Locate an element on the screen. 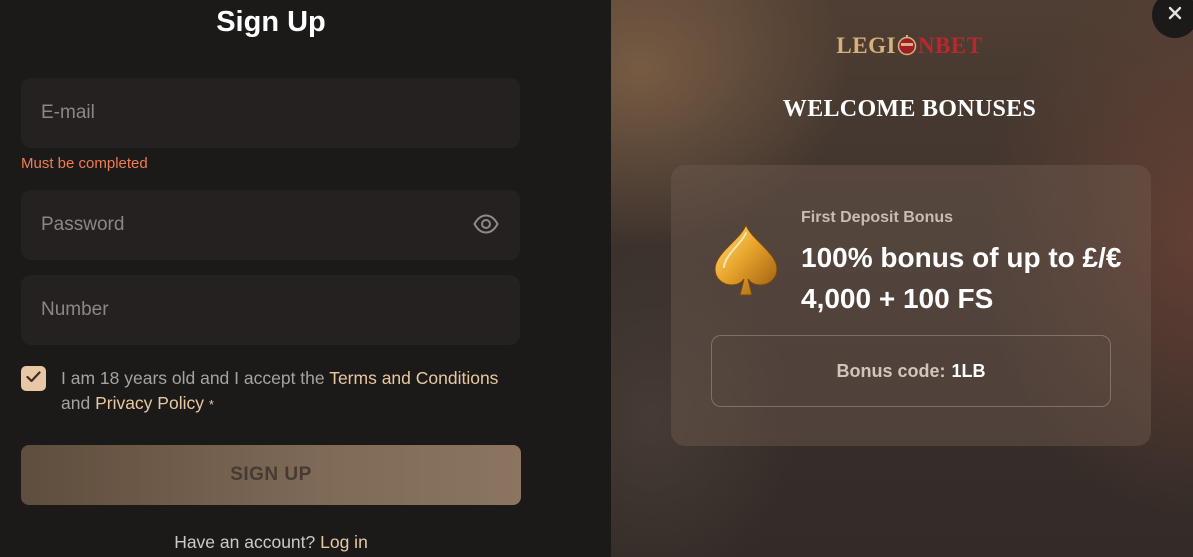 Image resolution: width=1193 pixels, height=557 pixels. logo-text-left: LEGI is located at coordinates (866, 45).